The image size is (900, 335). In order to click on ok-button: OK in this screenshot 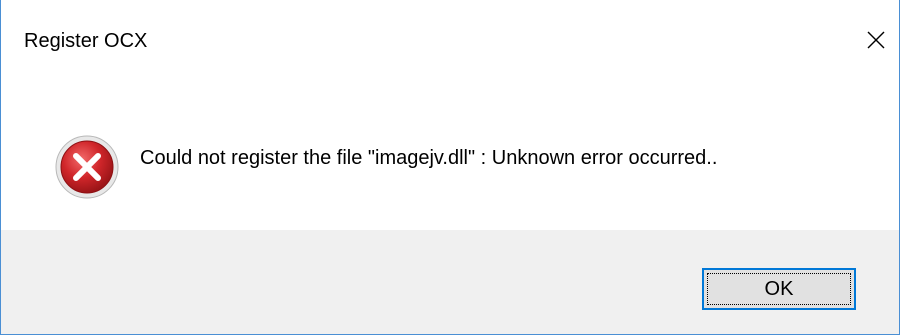, I will do `click(779, 289)`.